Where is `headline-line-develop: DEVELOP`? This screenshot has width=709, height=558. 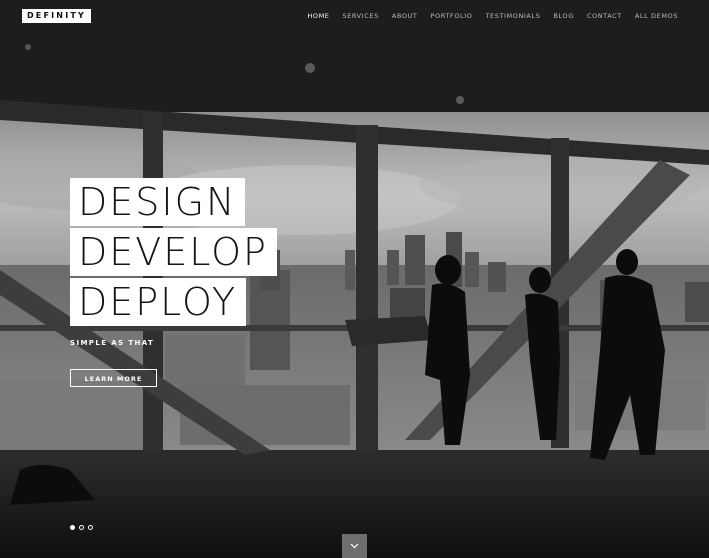 headline-line-develop: DEVELOP is located at coordinates (173, 252).